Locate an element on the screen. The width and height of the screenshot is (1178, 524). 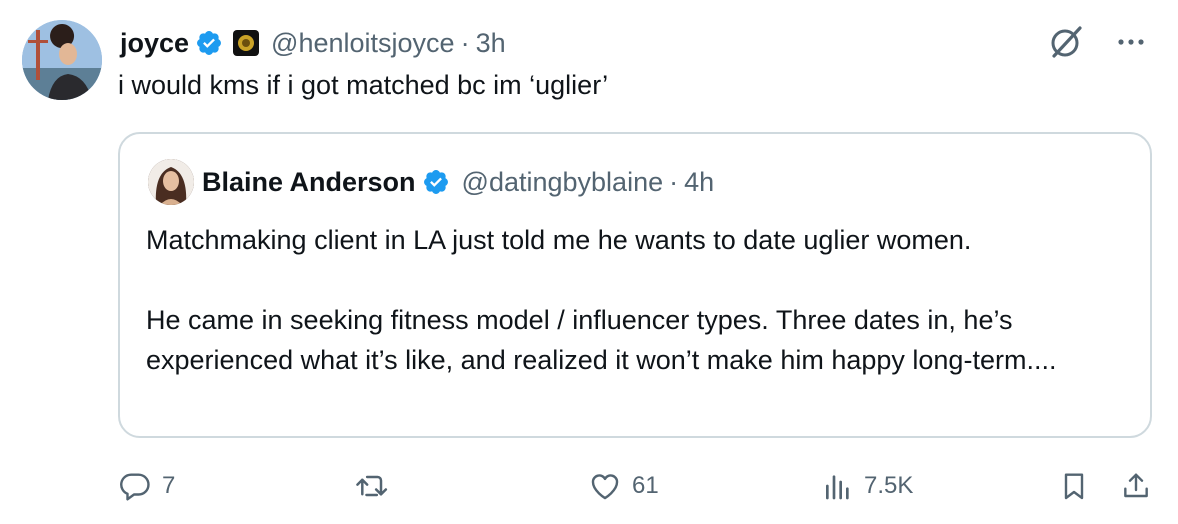
bookmark-button is located at coordinates (1074, 486).